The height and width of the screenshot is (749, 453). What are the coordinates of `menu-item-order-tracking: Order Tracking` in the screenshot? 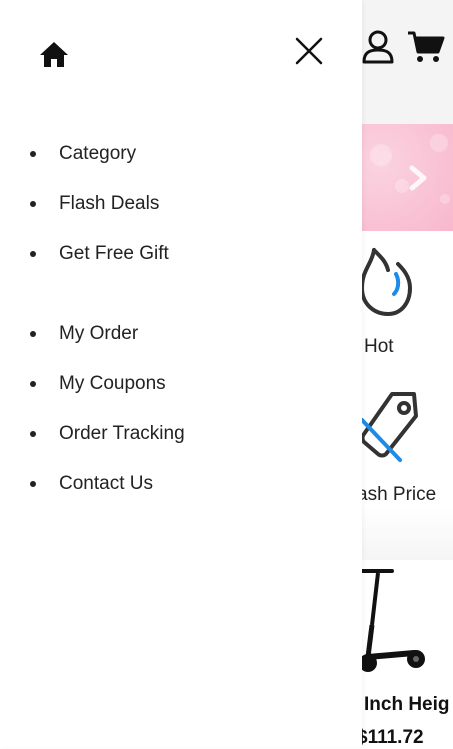 It's located at (122, 434).